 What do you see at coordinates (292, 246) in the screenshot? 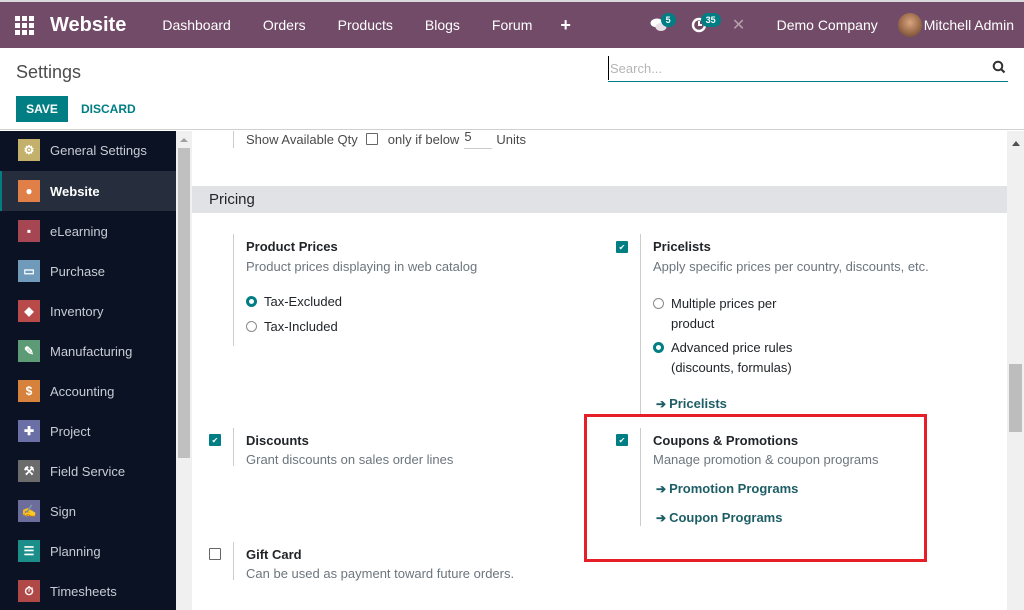
I see `product-prices-title: Product Prices` at bounding box center [292, 246].